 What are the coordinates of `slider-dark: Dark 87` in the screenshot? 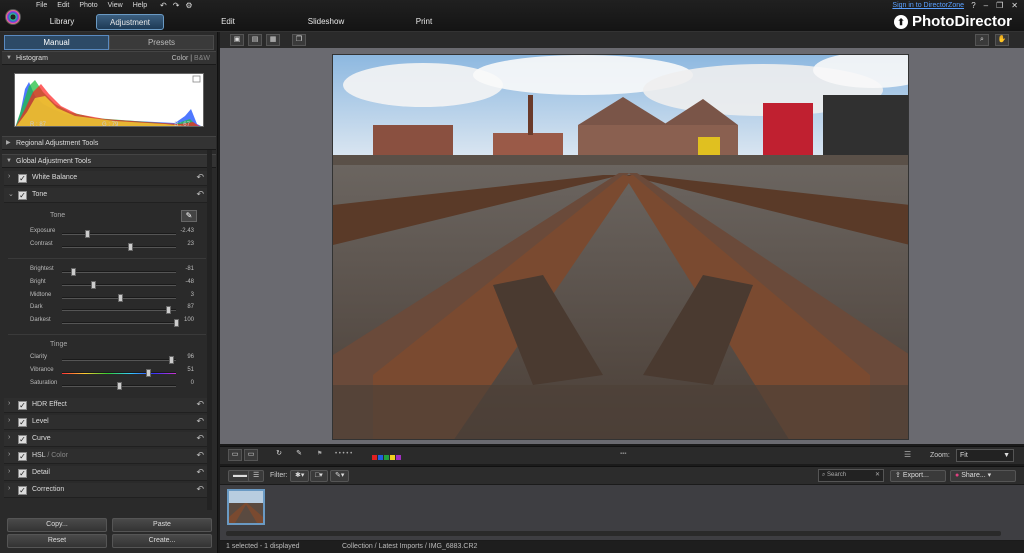 It's located at (104, 309).